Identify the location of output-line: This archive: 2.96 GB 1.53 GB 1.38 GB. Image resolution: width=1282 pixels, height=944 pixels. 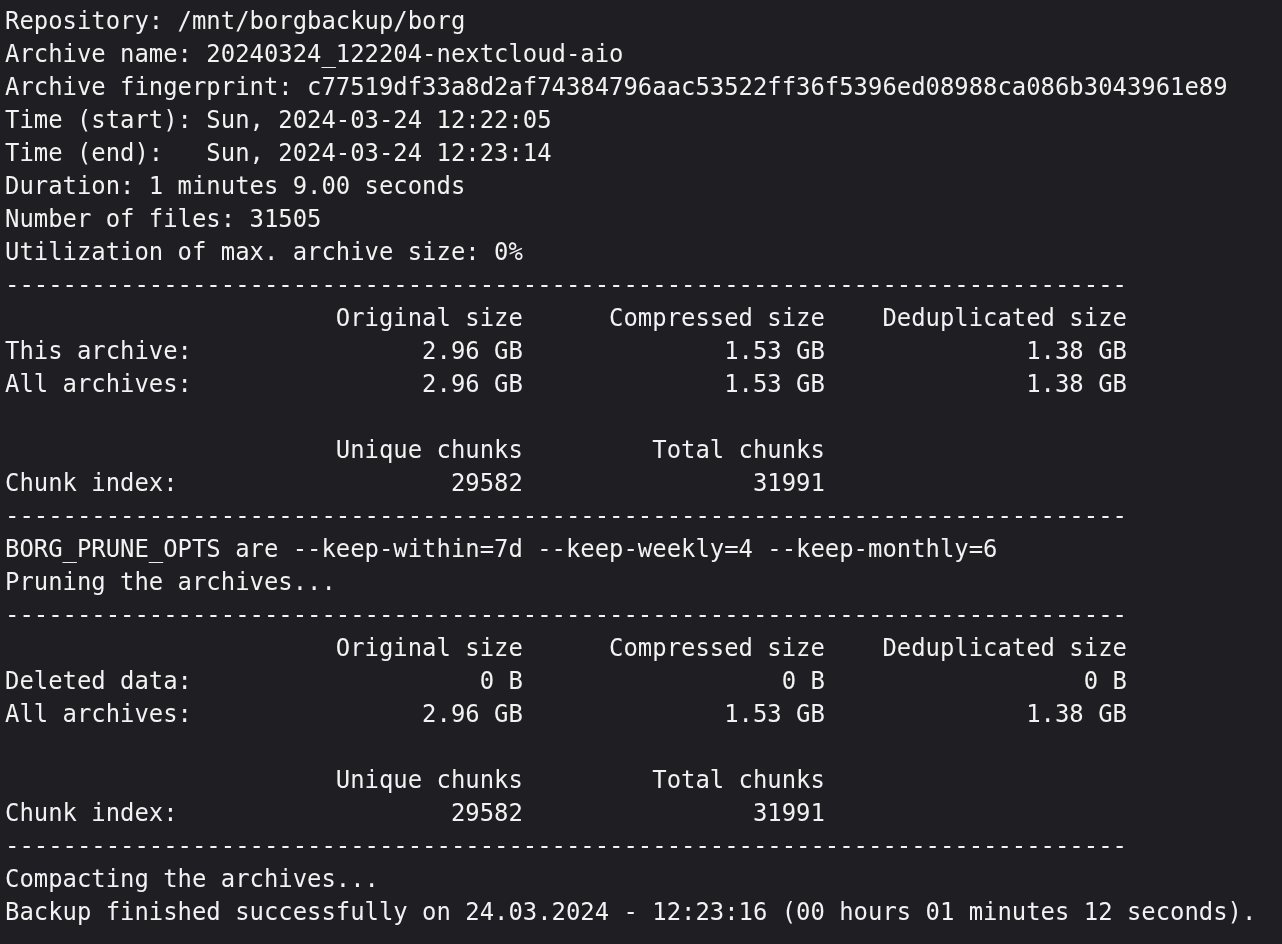
(566, 351).